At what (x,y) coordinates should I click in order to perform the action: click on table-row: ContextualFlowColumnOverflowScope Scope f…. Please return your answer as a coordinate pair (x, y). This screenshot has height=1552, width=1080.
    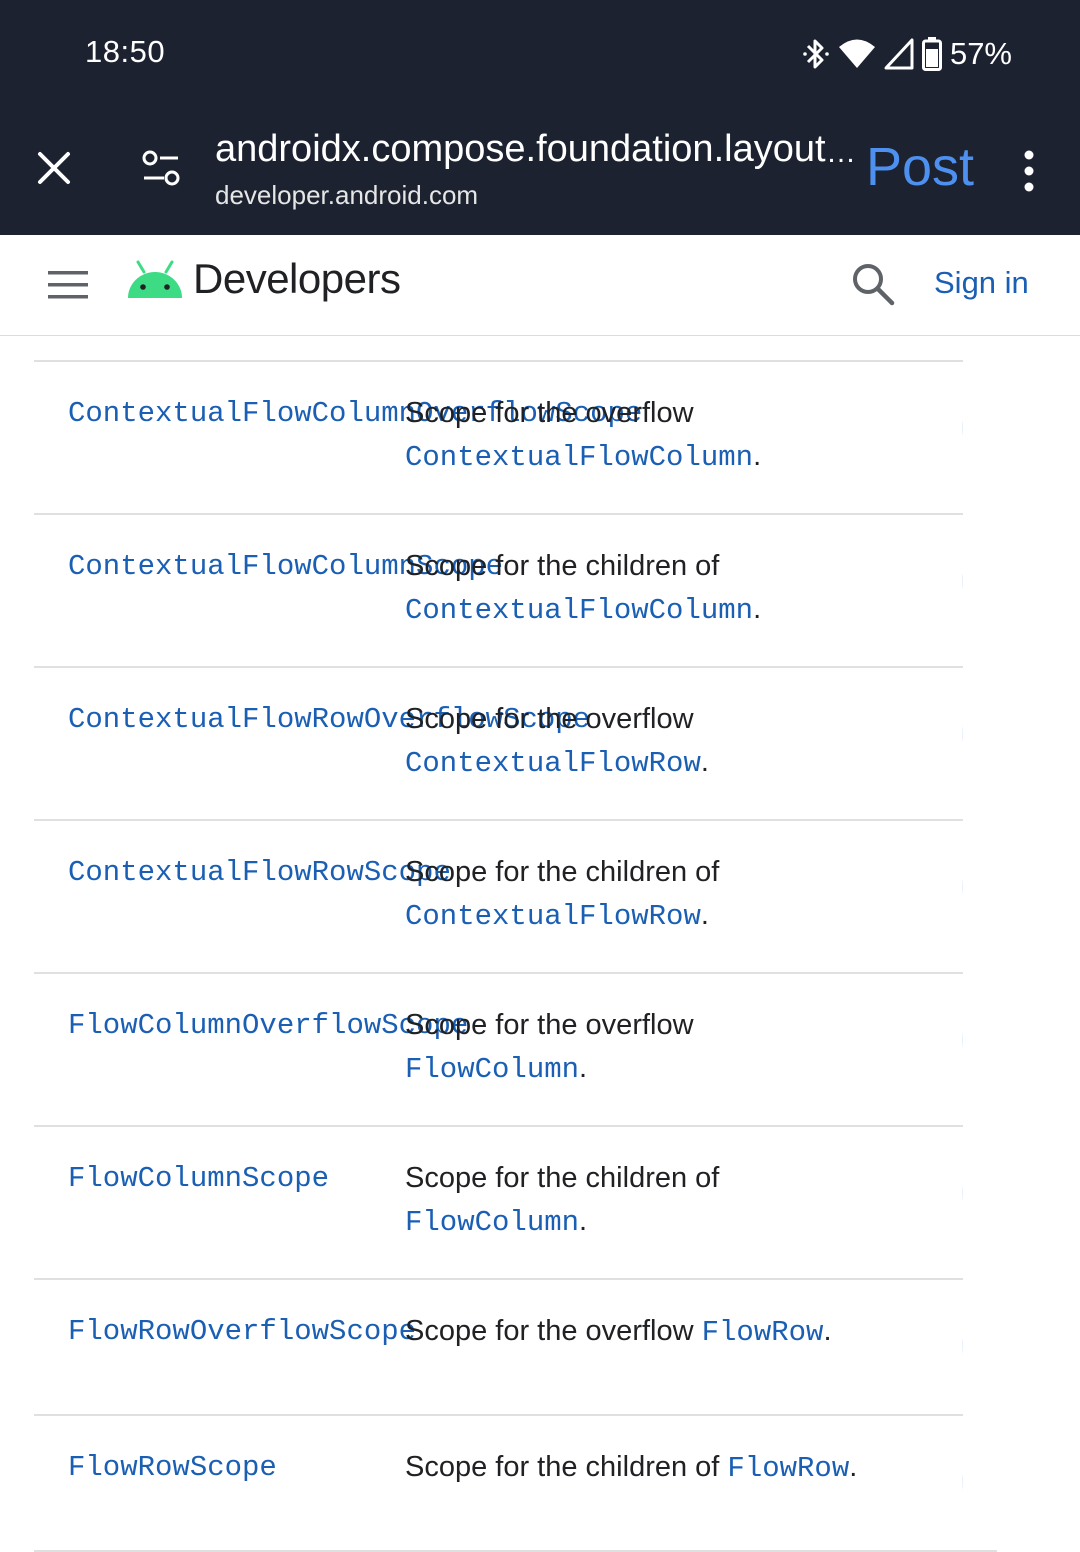
    Looking at the image, I should click on (533, 438).